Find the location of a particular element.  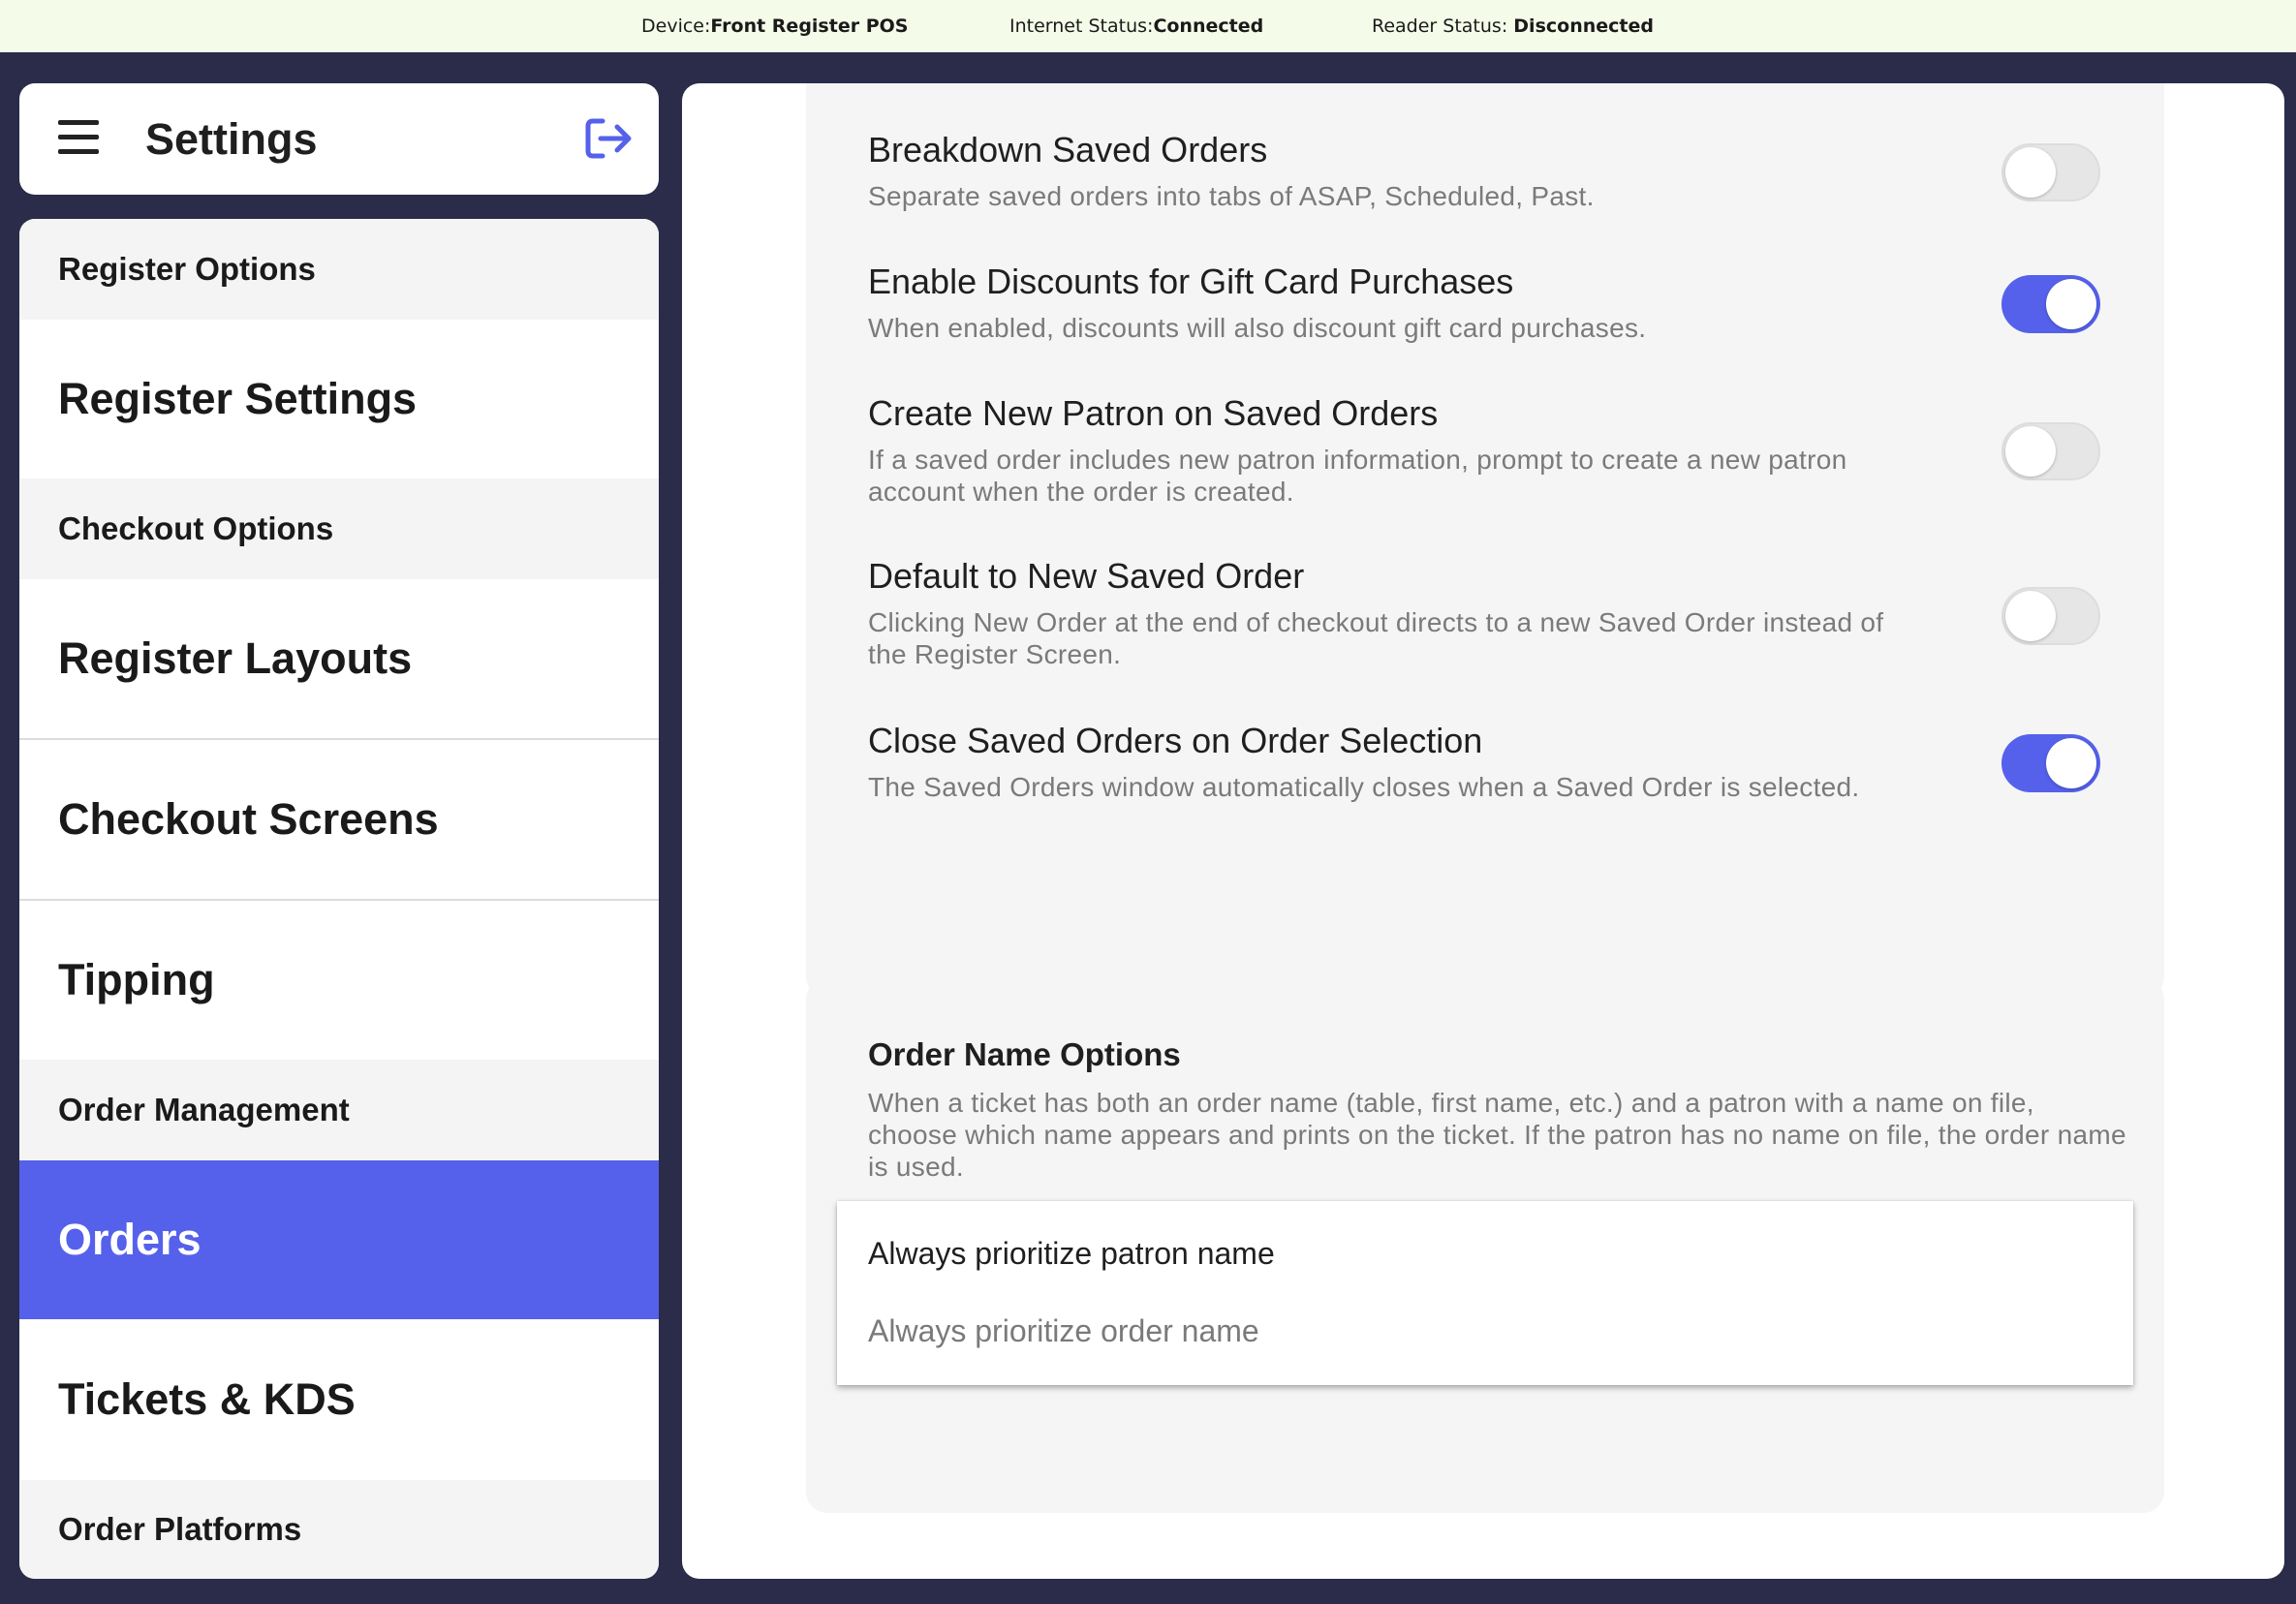

reader-status: Reader Status: Disconnected is located at coordinates (1513, 26).